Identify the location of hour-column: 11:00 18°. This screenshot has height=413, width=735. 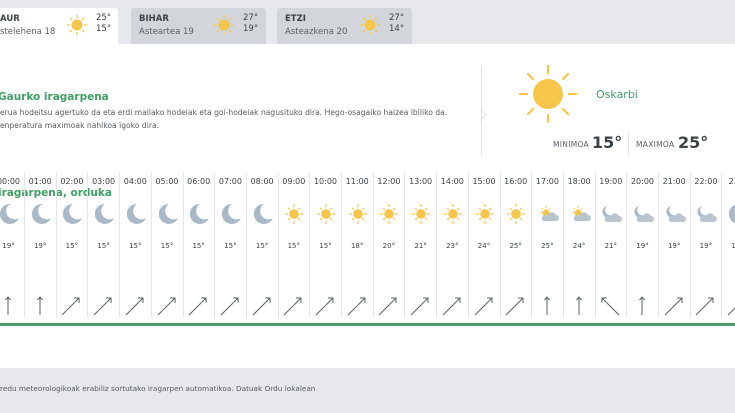
(358, 245).